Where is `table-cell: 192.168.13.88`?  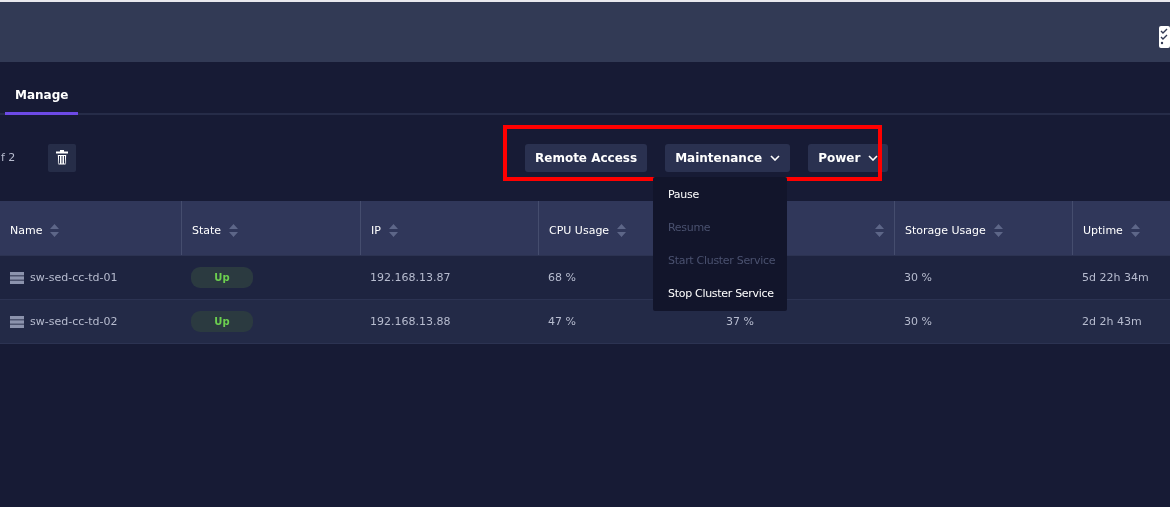
table-cell: 192.168.13.88 is located at coordinates (410, 321).